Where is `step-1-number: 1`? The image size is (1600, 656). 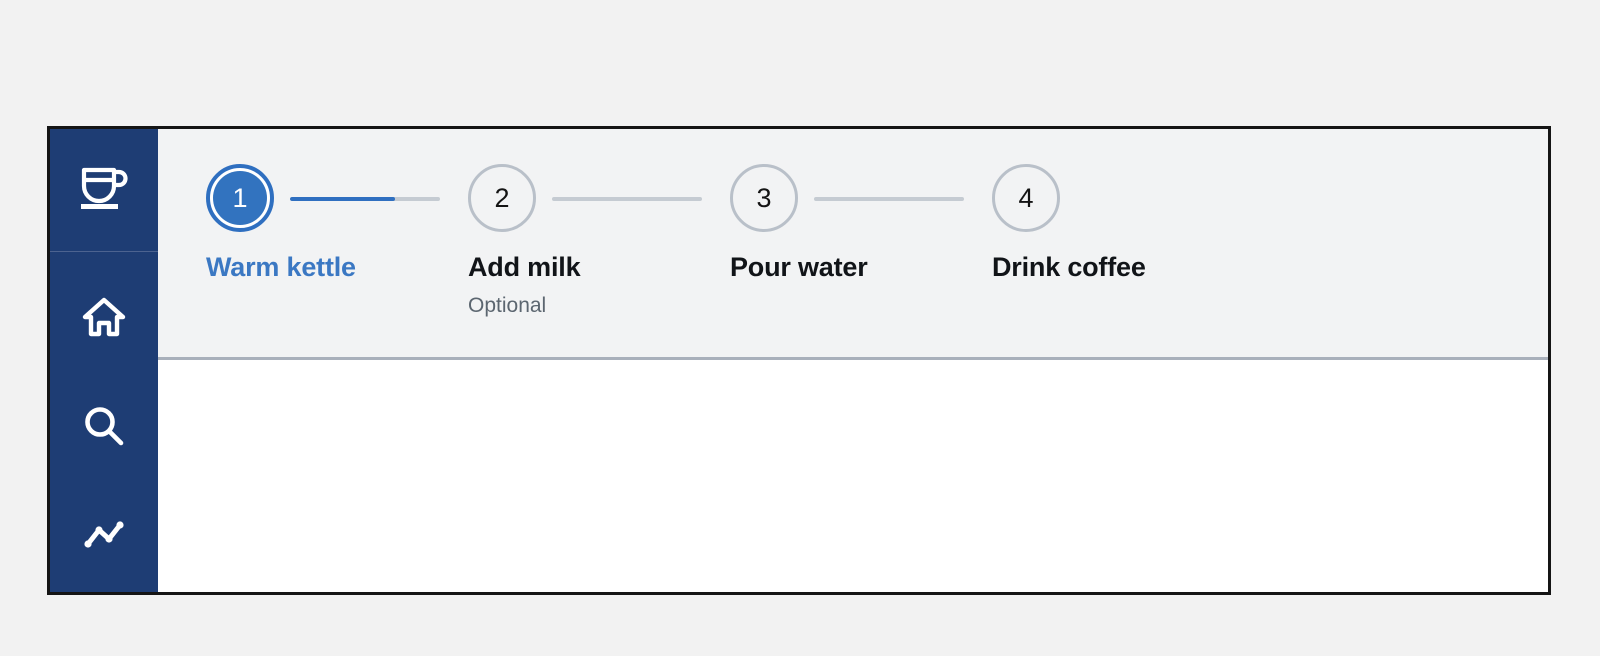 step-1-number: 1 is located at coordinates (240, 198).